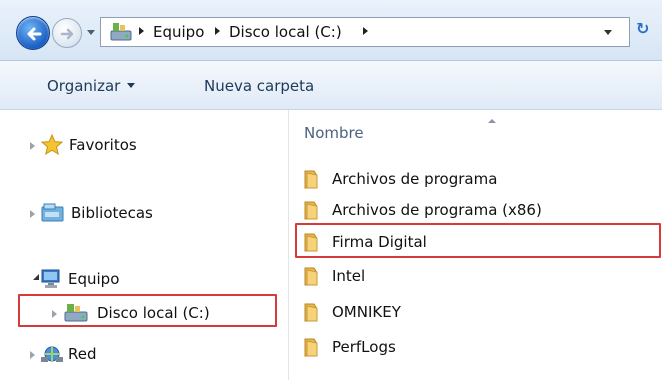 This screenshot has width=662, height=380. Describe the element at coordinates (131, 85) in the screenshot. I see `chevron-down-icon` at that location.